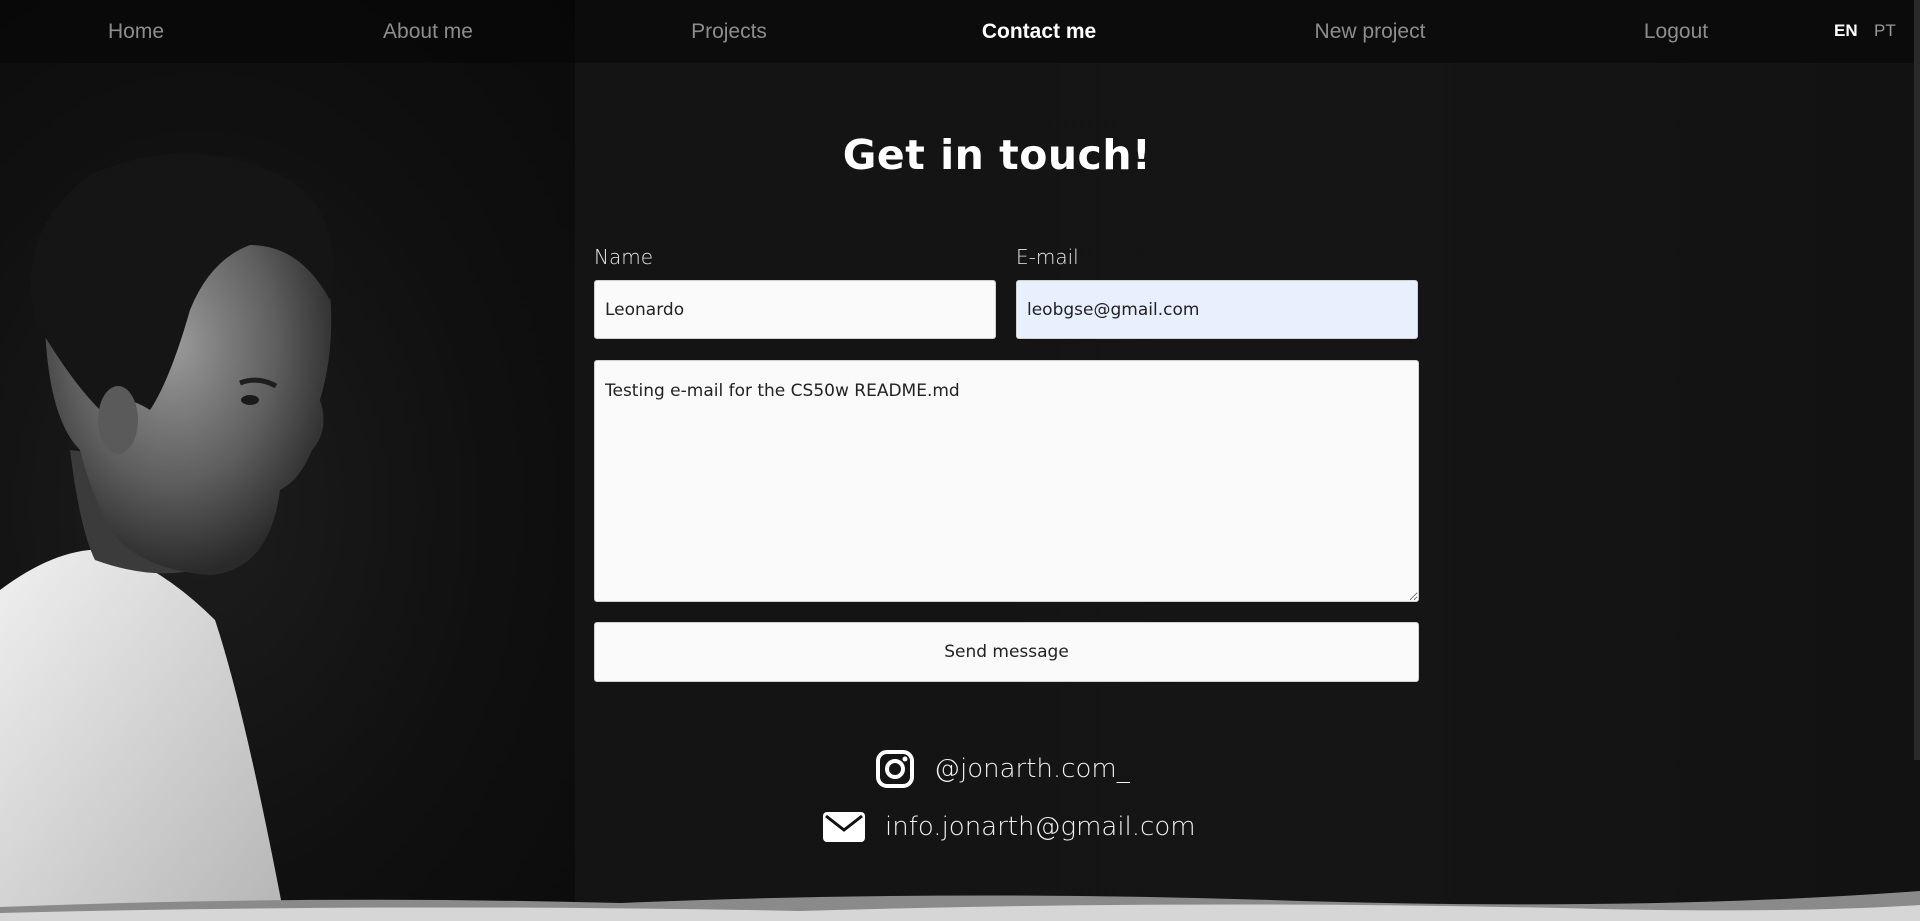 The width and height of the screenshot is (1920, 921). I want to click on page-scrollbar-thumb, so click(1917, 380).